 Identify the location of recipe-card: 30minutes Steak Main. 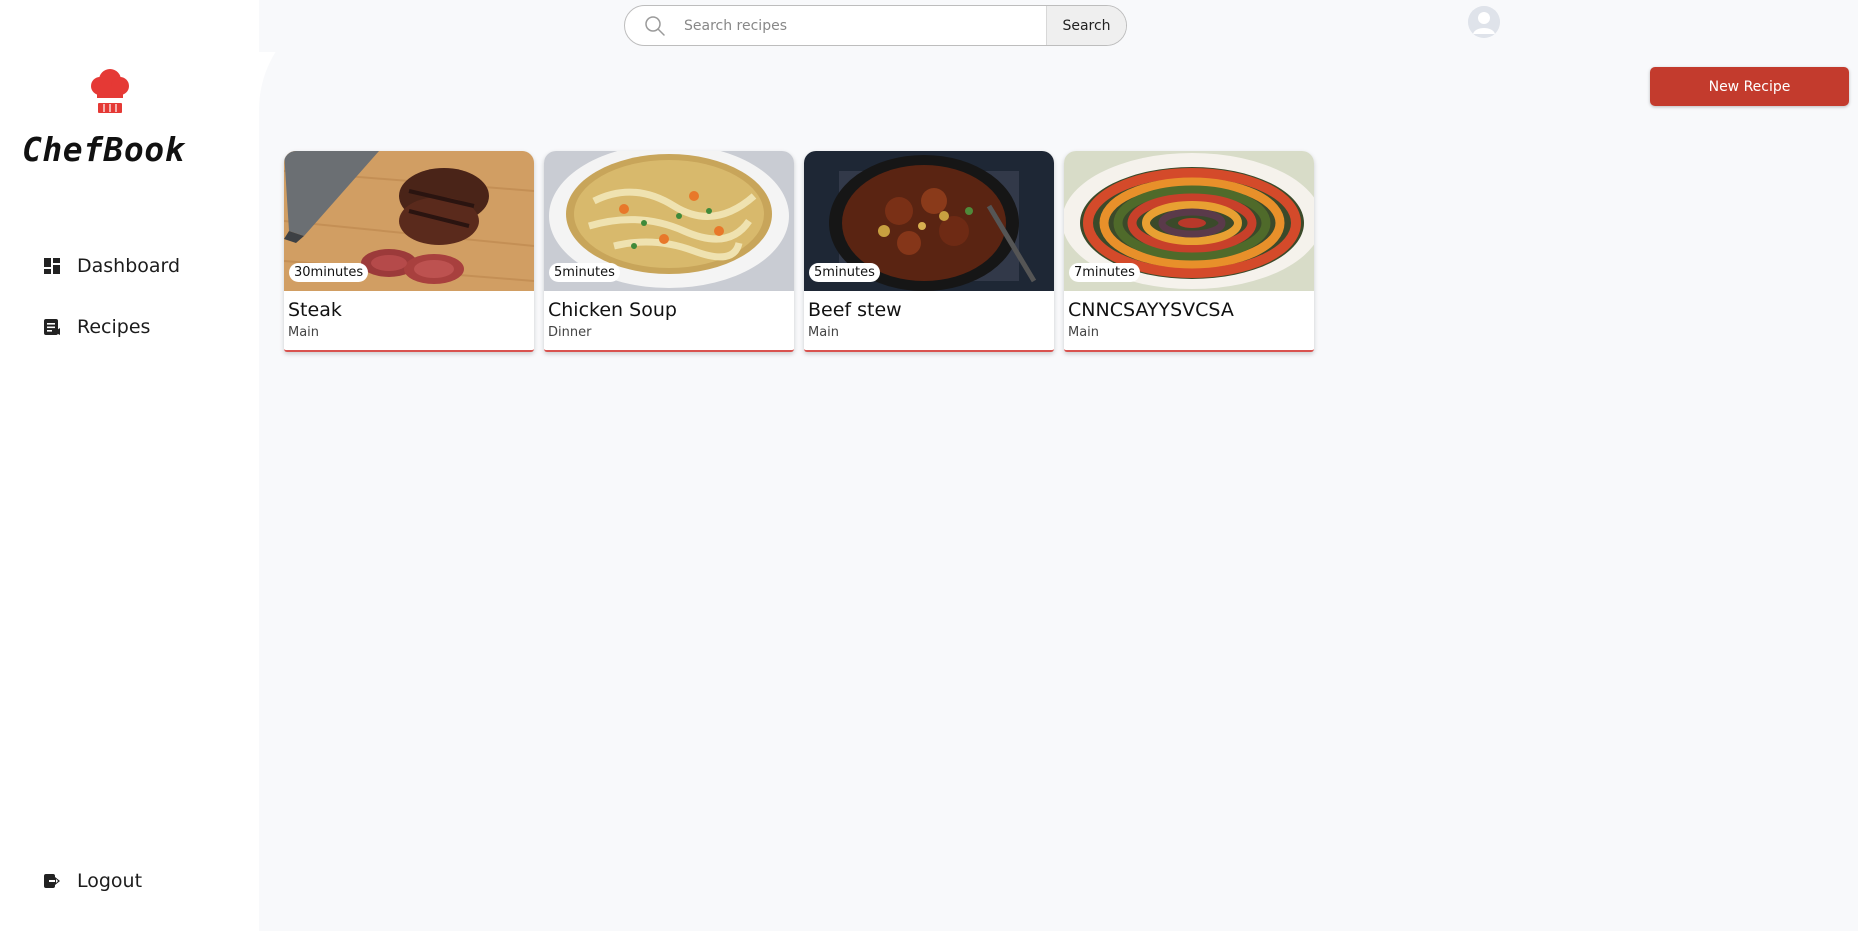
(409, 251).